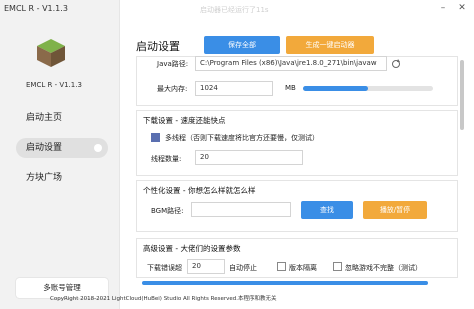  I want to click on download-heading: 下载设置 - 速度还能快点, so click(184, 120).